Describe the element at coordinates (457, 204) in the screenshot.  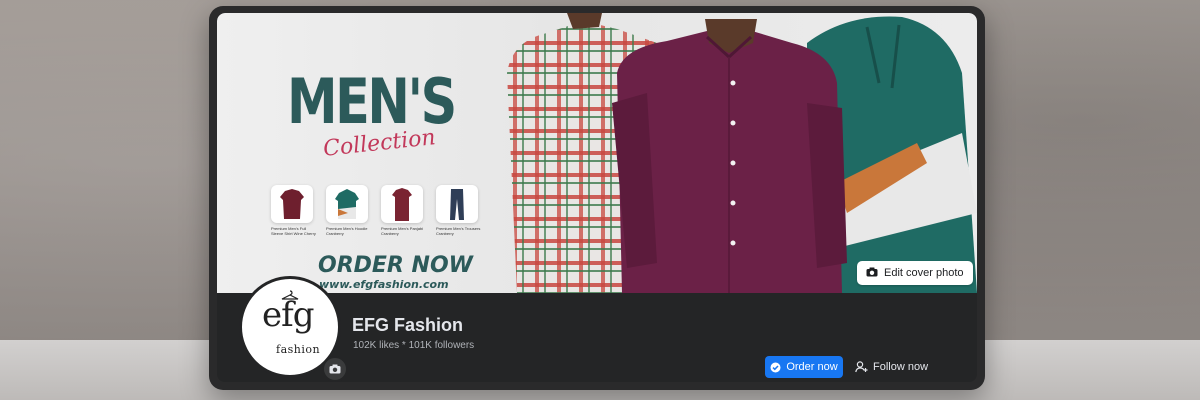
I see `product-image-trousers` at that location.